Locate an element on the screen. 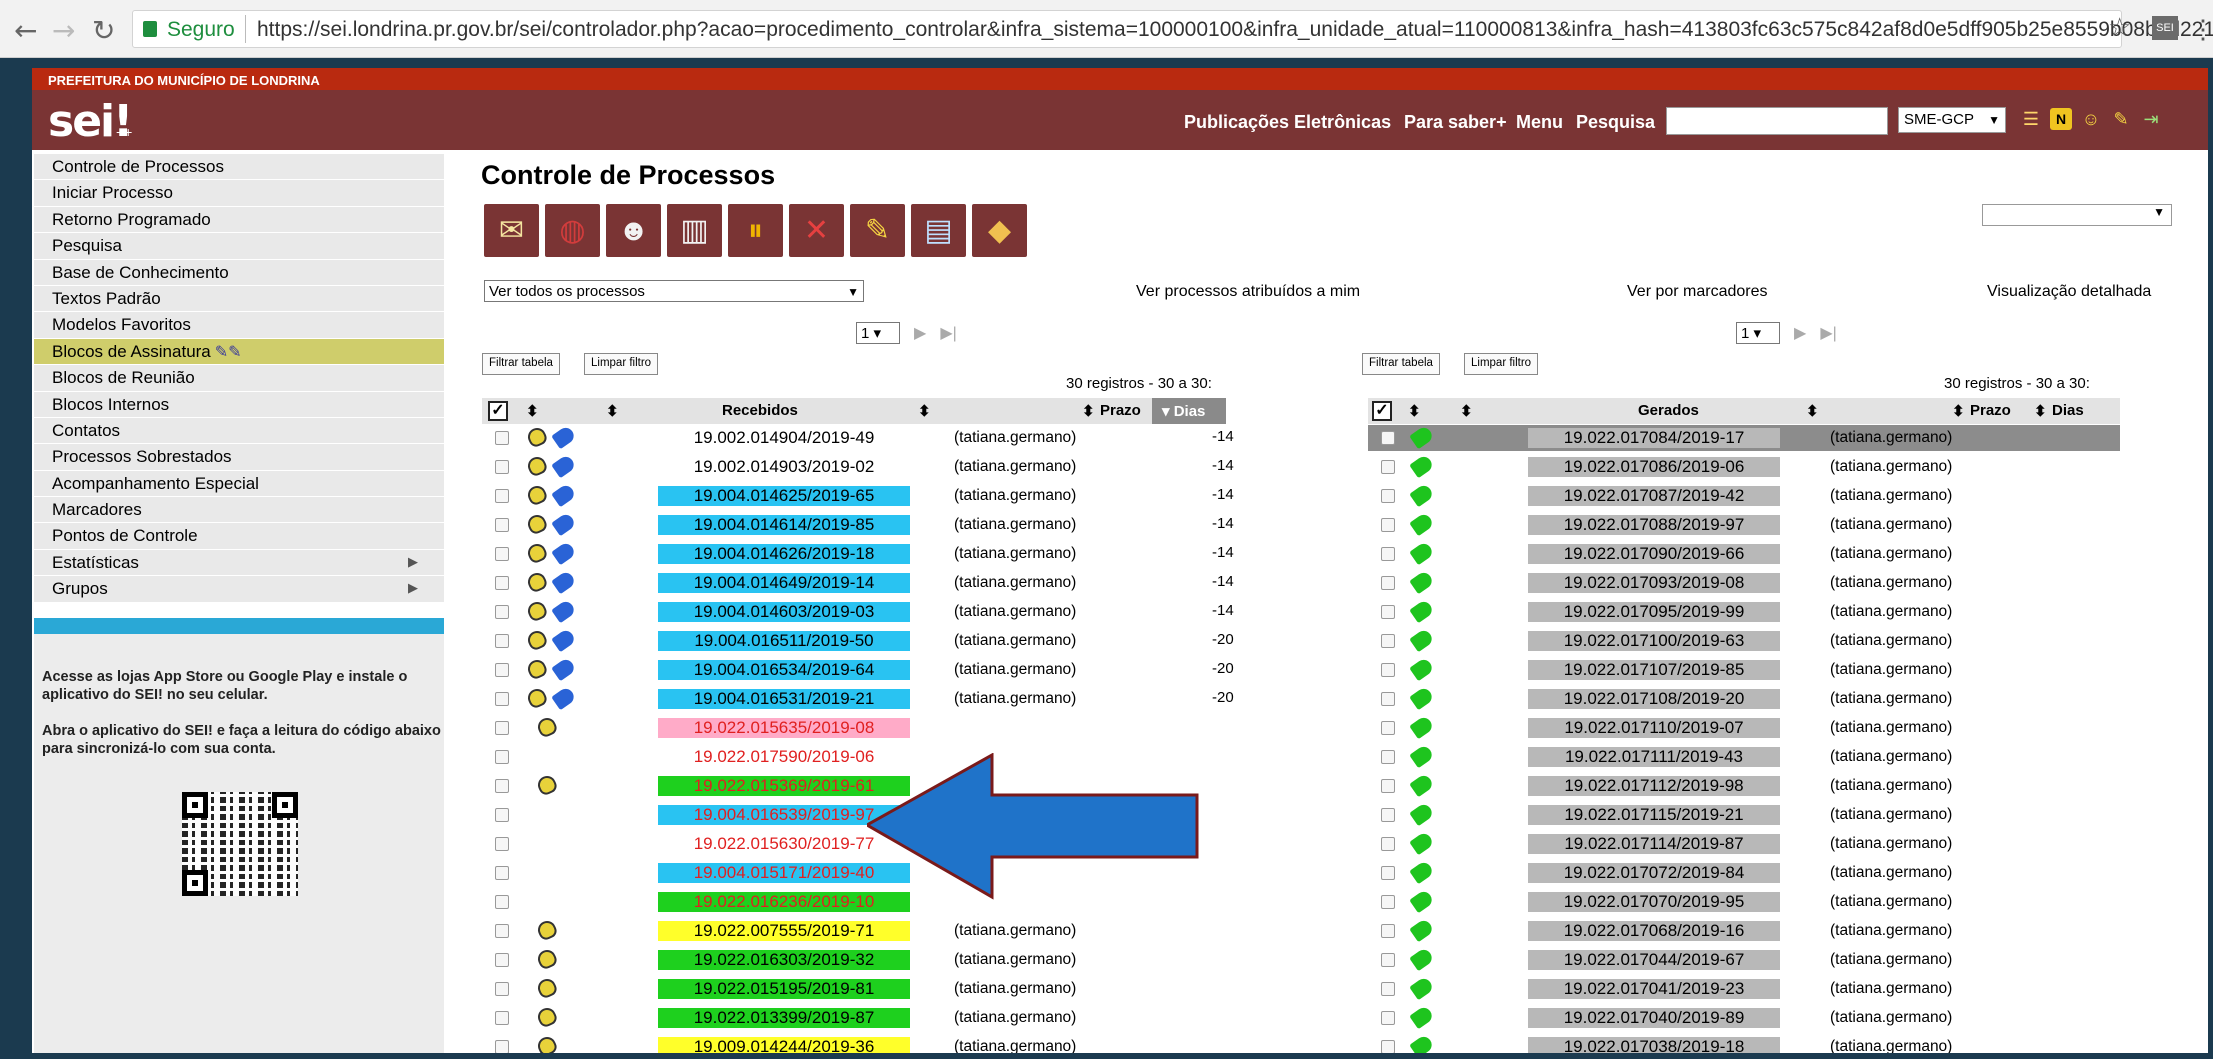  process-number: 19.022.017095/2019-99 is located at coordinates (1654, 612).